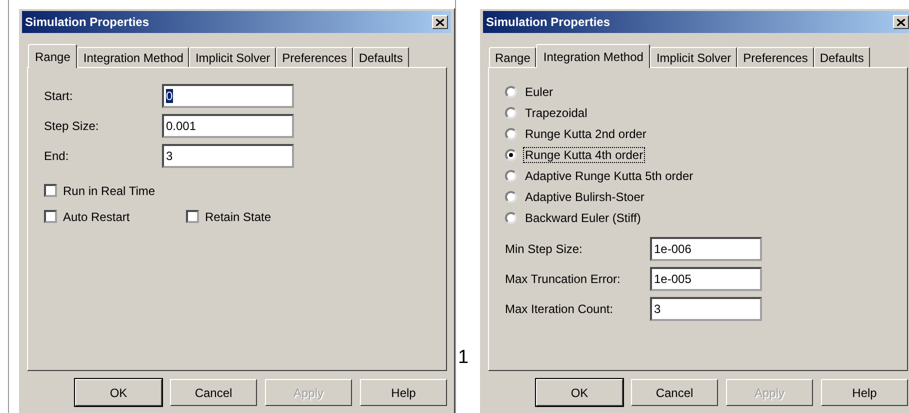 The width and height of the screenshot is (909, 413). What do you see at coordinates (238, 217) in the screenshot?
I see `checkbox-label: Retain State` at bounding box center [238, 217].